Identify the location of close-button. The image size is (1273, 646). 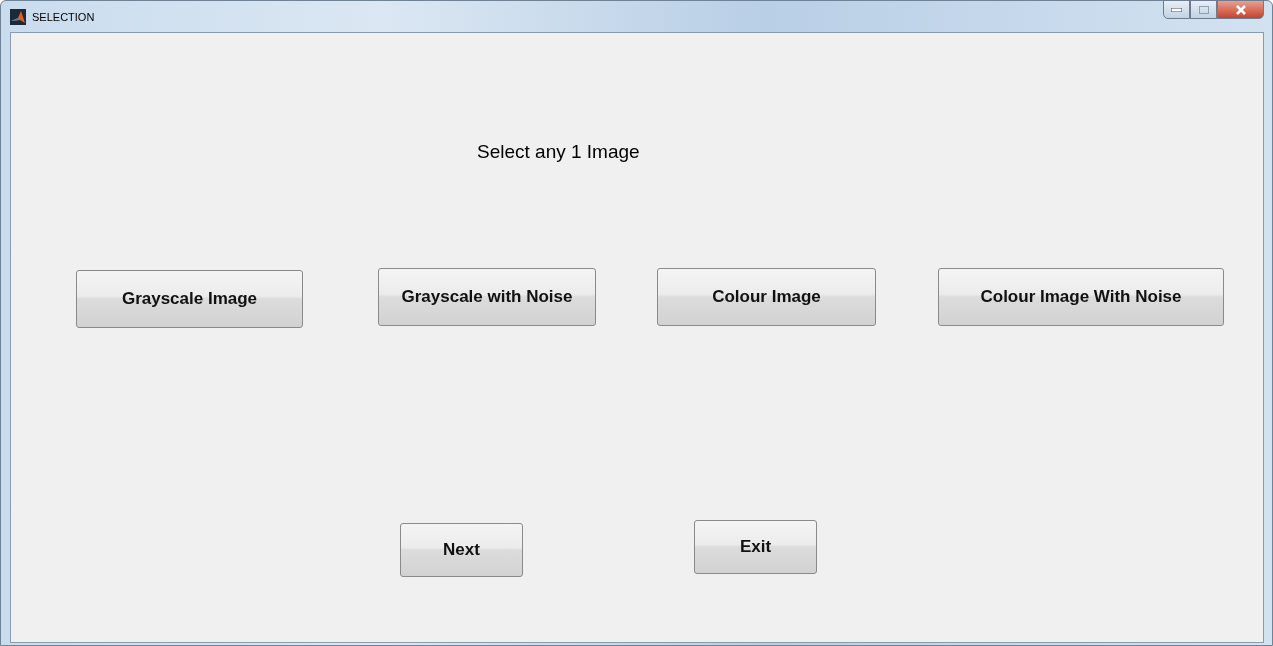
(1240, 9).